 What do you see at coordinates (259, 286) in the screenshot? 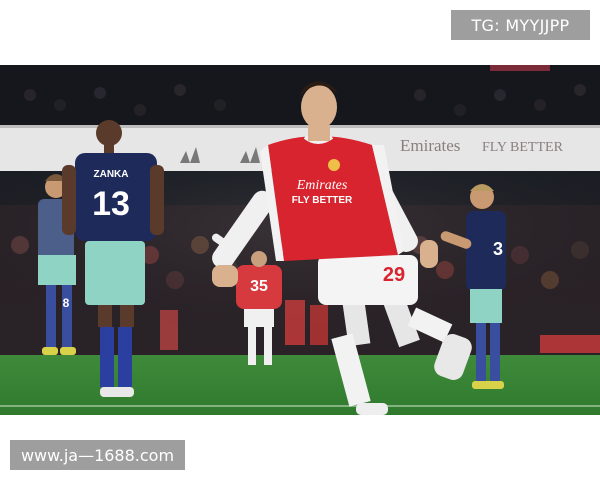
I see `teammate-number: 35` at bounding box center [259, 286].